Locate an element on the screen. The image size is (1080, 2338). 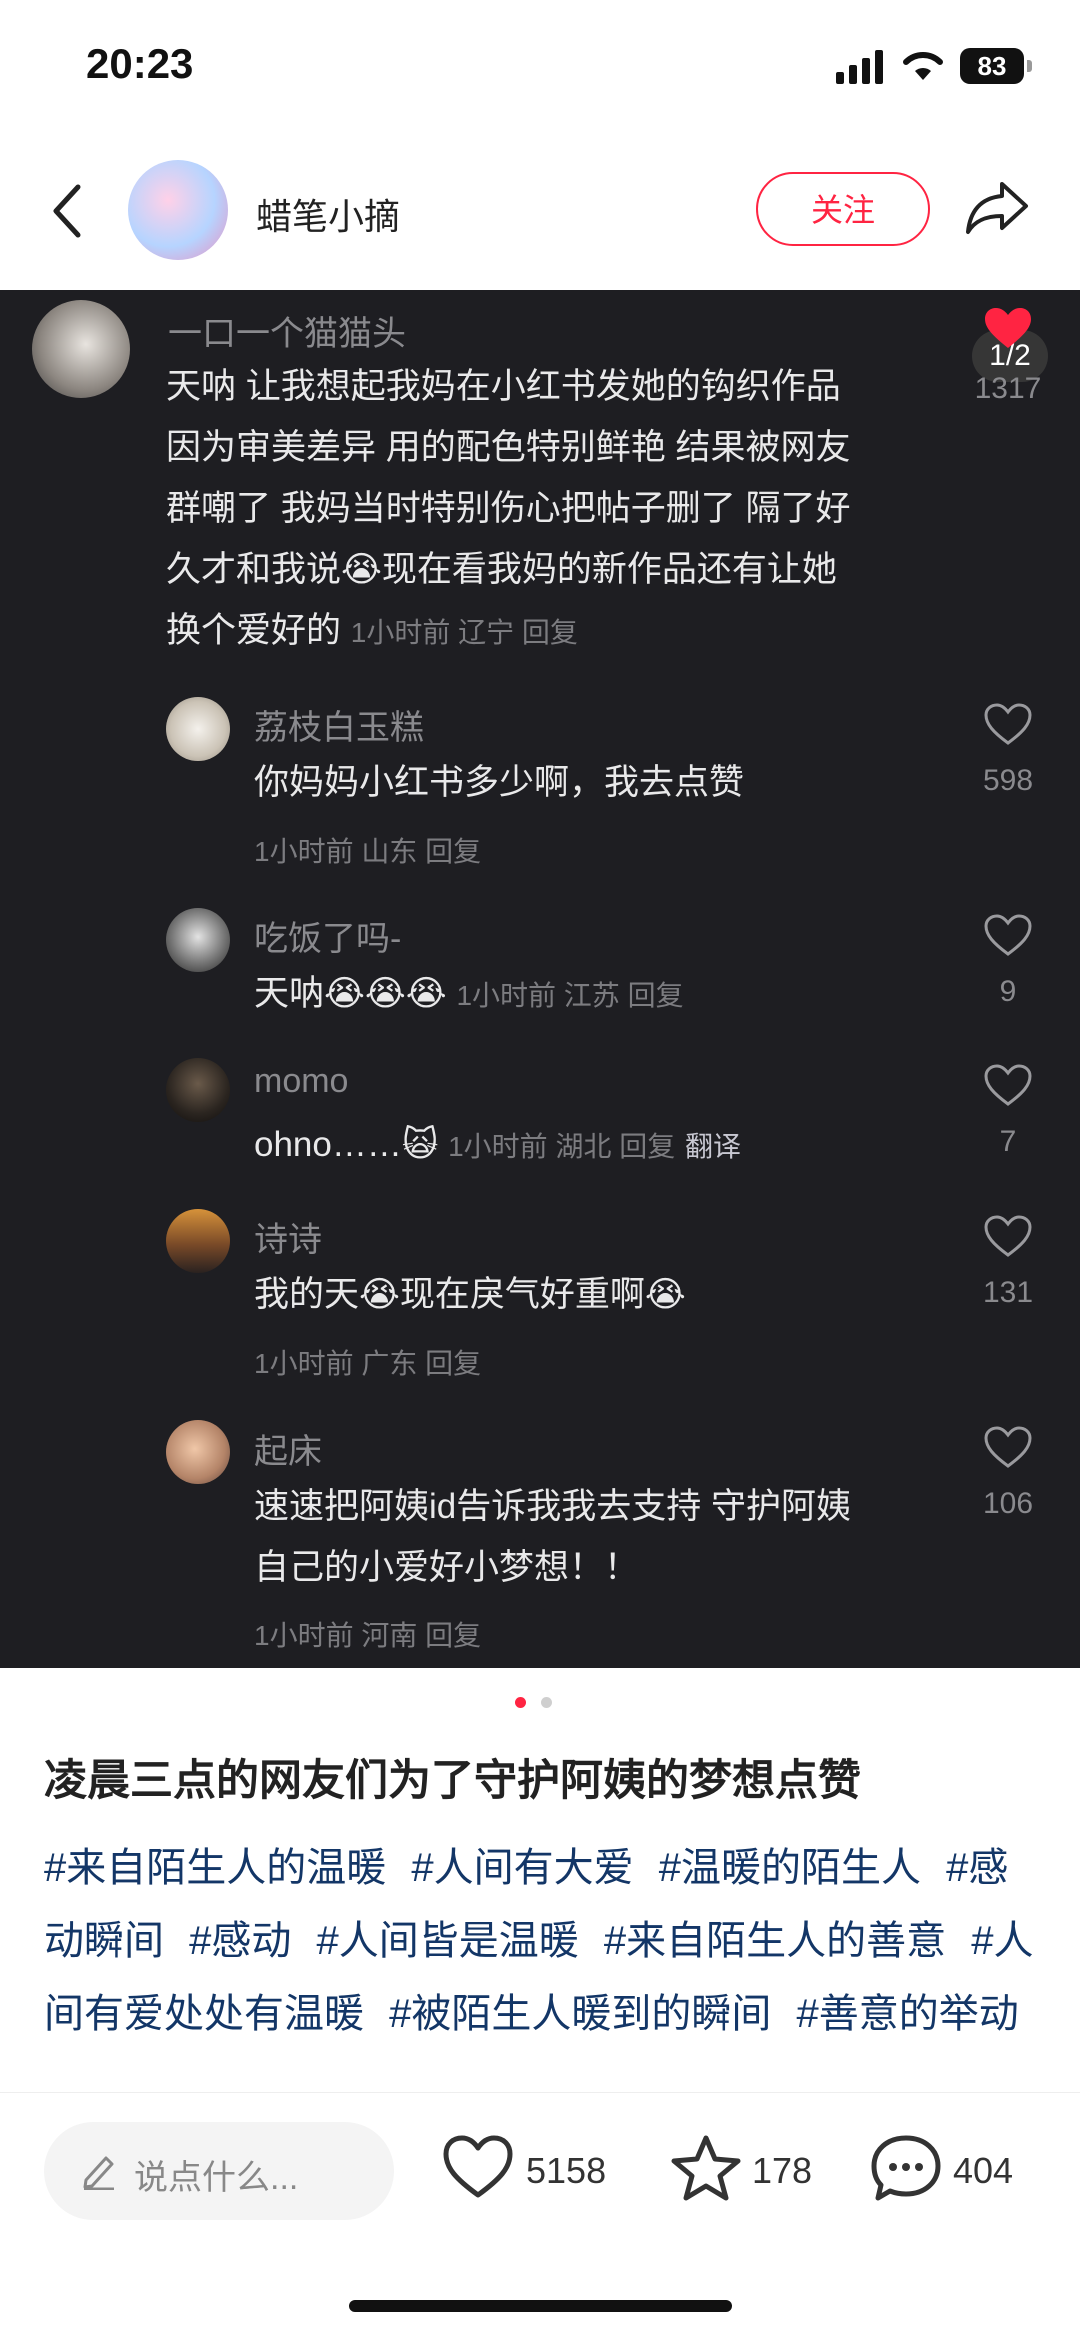
collect-count: 178 is located at coordinates (782, 2171).